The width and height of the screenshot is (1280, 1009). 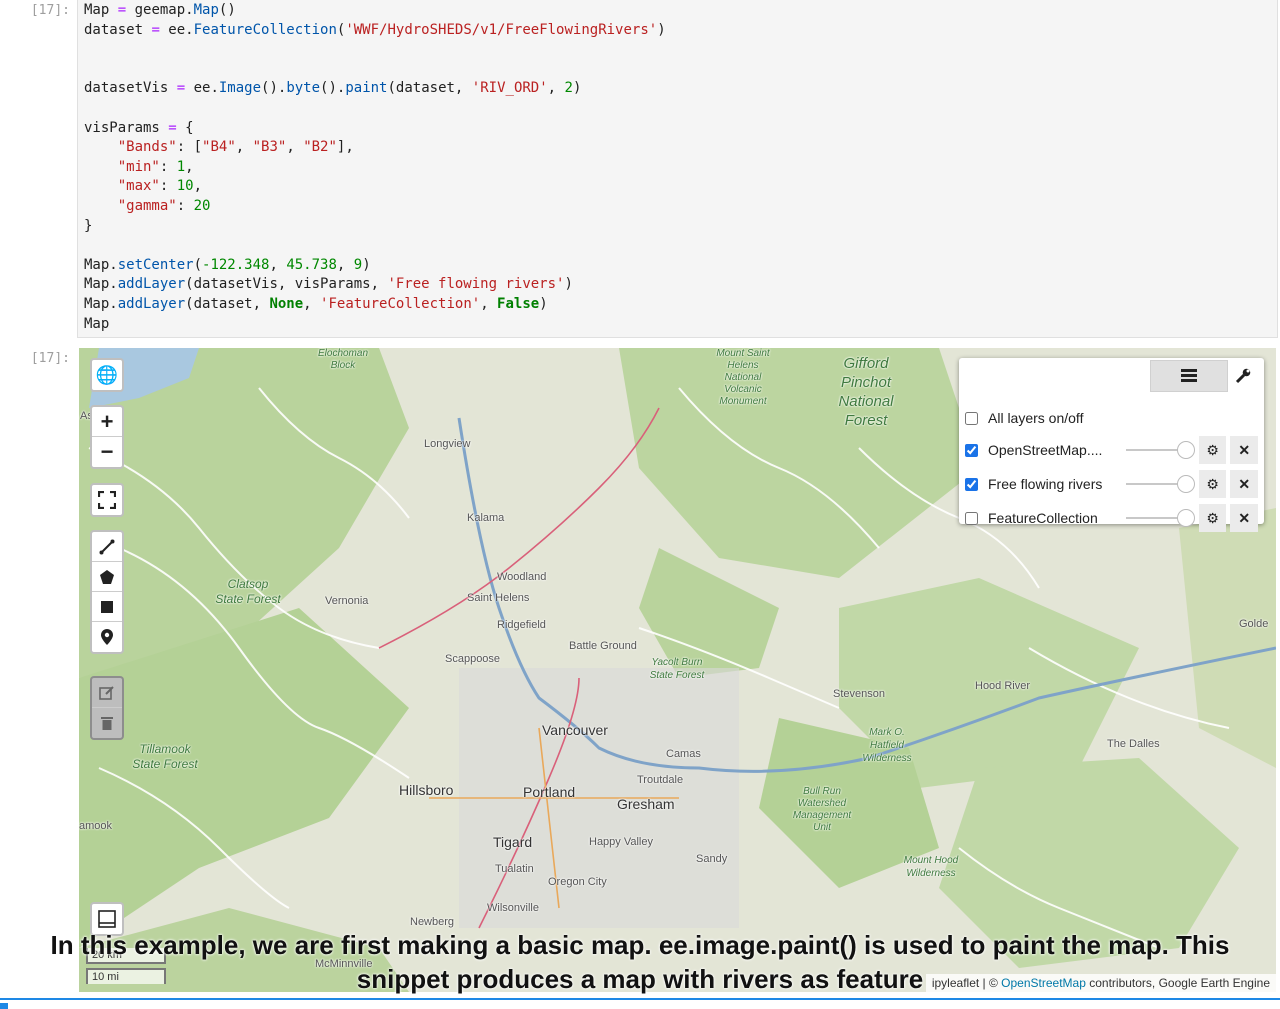 I want to click on layer-manager-tabs, so click(x=1204, y=376).